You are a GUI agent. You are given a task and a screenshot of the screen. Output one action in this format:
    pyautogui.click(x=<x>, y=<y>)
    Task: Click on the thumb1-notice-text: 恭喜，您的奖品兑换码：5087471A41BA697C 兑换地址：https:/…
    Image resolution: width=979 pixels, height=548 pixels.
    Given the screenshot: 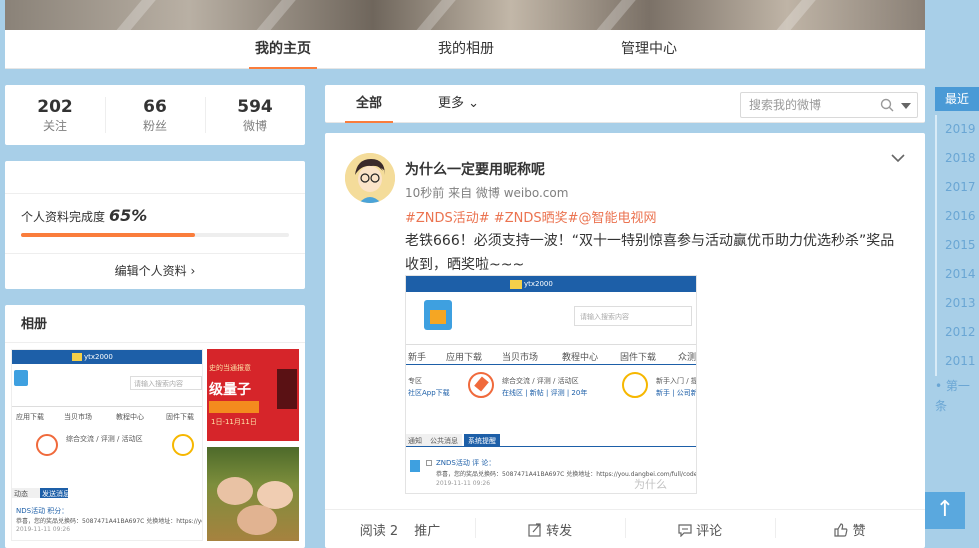 What is the action you would take?
    pyautogui.click(x=109, y=521)
    